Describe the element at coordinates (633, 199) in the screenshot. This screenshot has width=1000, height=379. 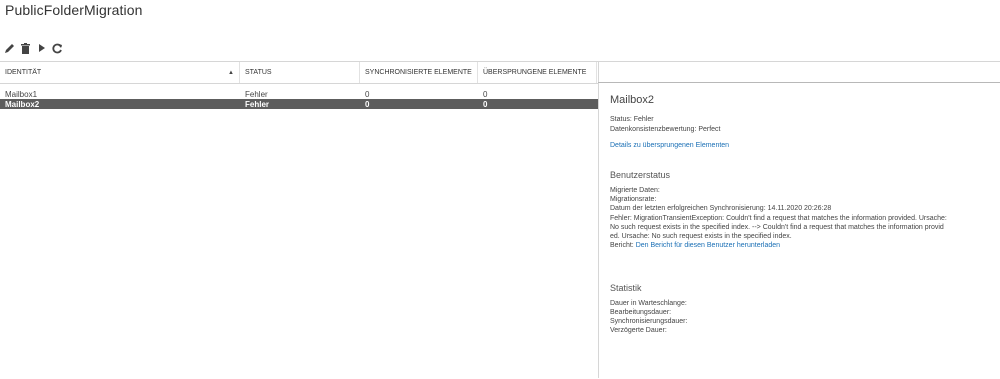
I see `migration-rate-text: Migrationsrate:` at that location.